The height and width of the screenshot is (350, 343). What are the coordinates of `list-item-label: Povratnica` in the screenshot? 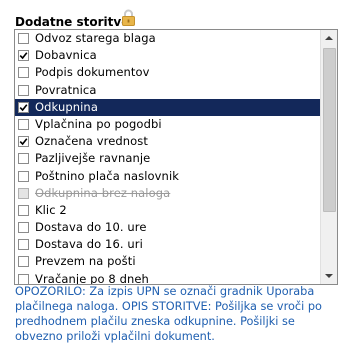 It's located at (66, 89).